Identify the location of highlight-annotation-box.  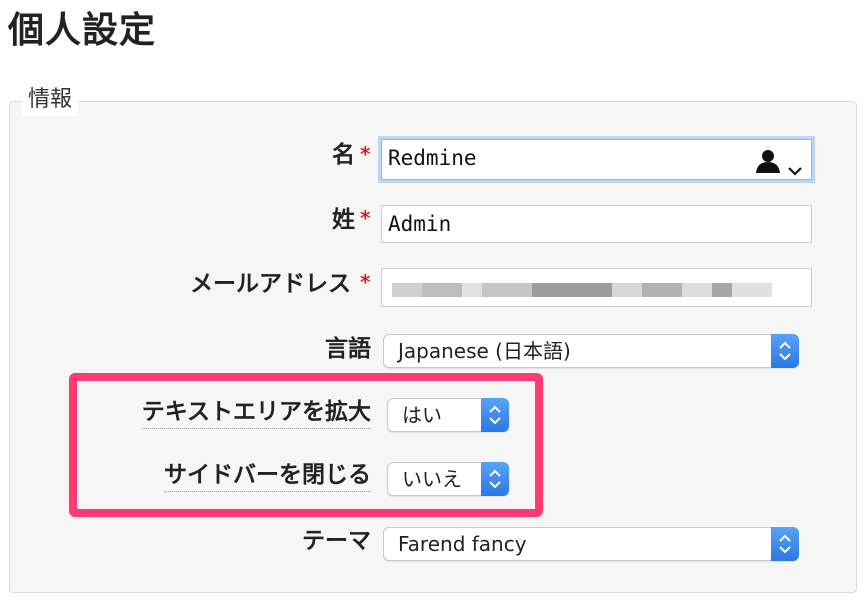
(306, 445).